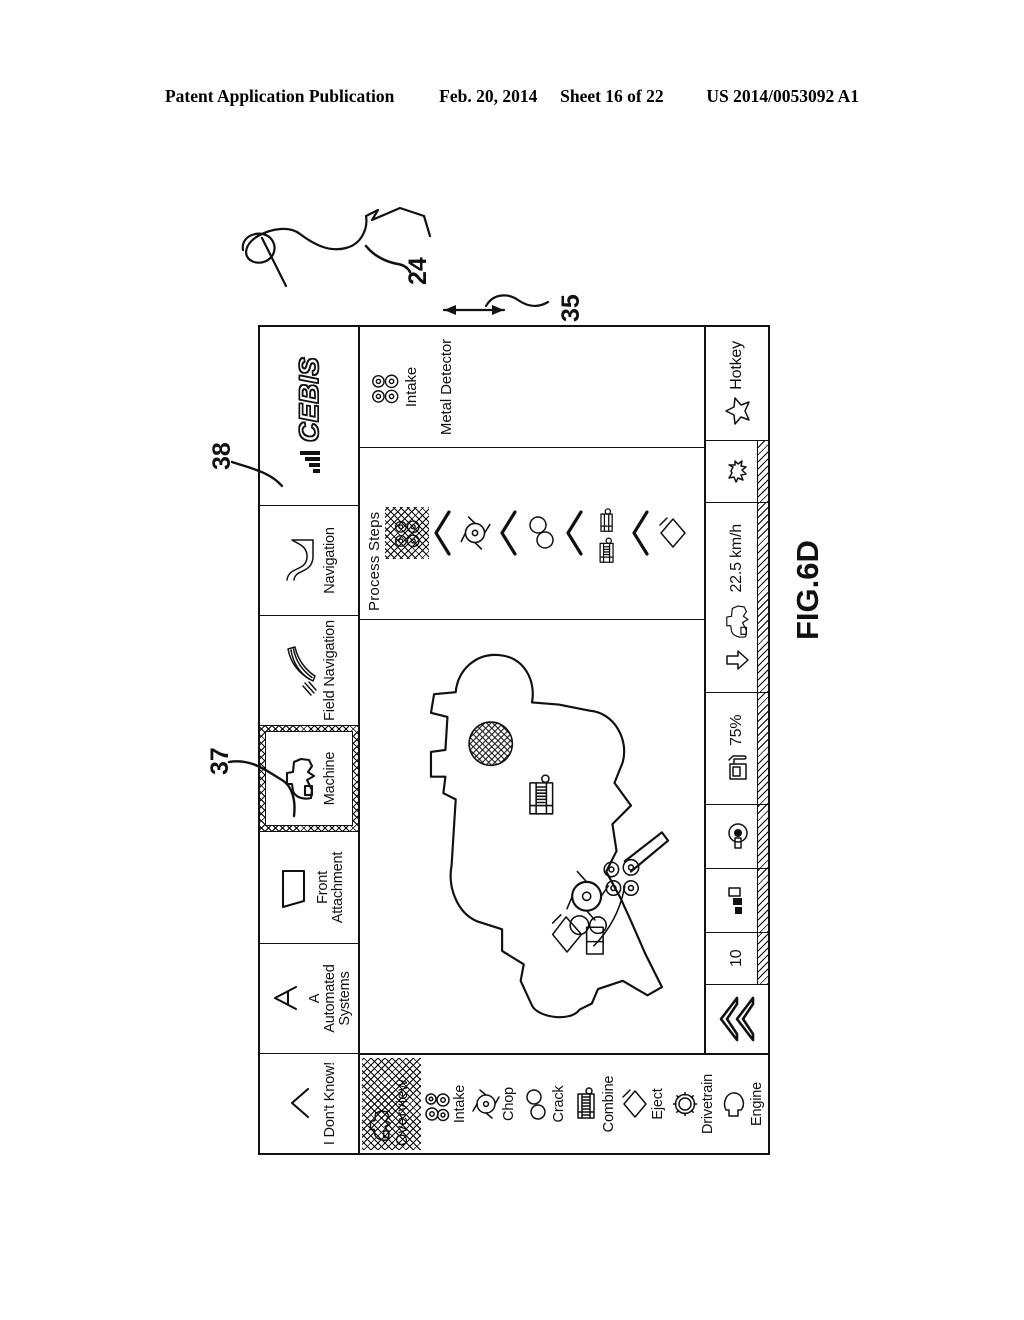 This screenshot has width=1024, height=1320. What do you see at coordinates (330, 778) in the screenshot?
I see `nav-label-machine: Machine` at bounding box center [330, 778].